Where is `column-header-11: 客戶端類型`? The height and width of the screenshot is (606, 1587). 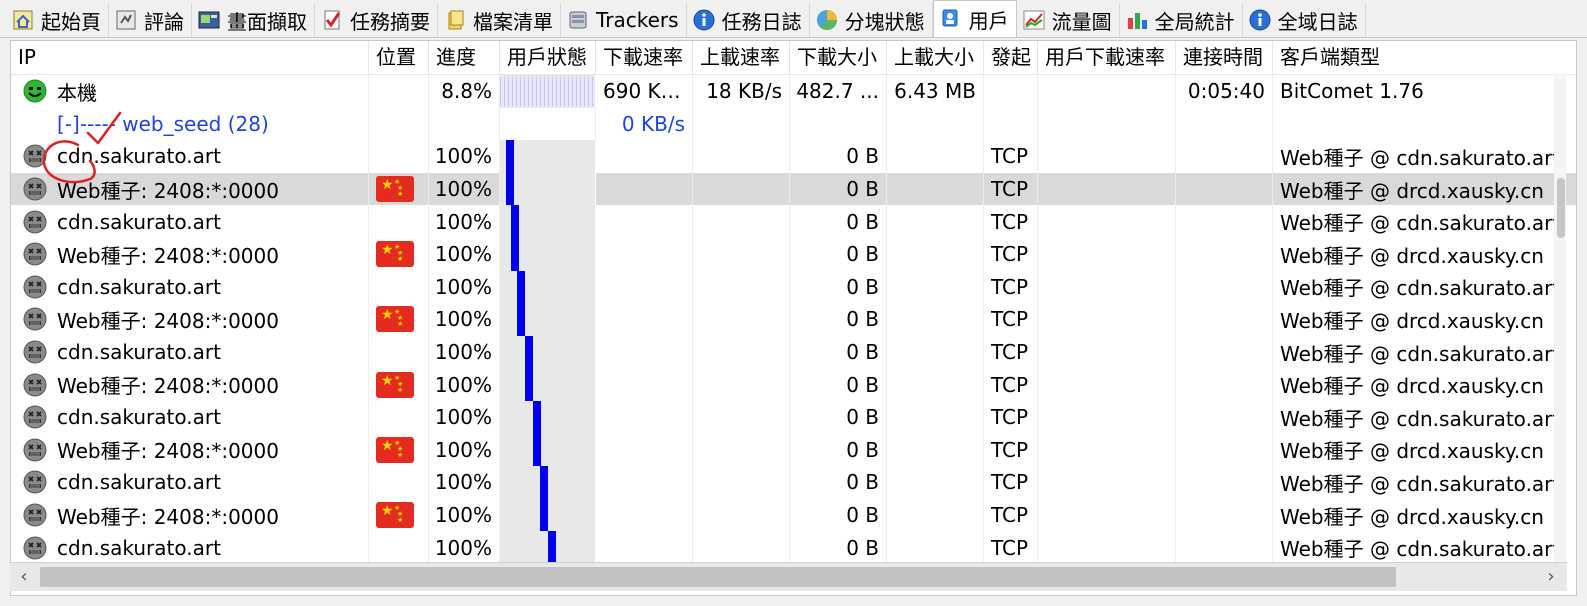
column-header-11: 客戶端類型 is located at coordinates (1424, 57).